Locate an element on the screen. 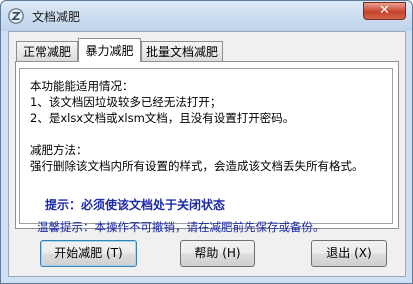  exit-button: 退出 (X) is located at coordinates (349, 253).